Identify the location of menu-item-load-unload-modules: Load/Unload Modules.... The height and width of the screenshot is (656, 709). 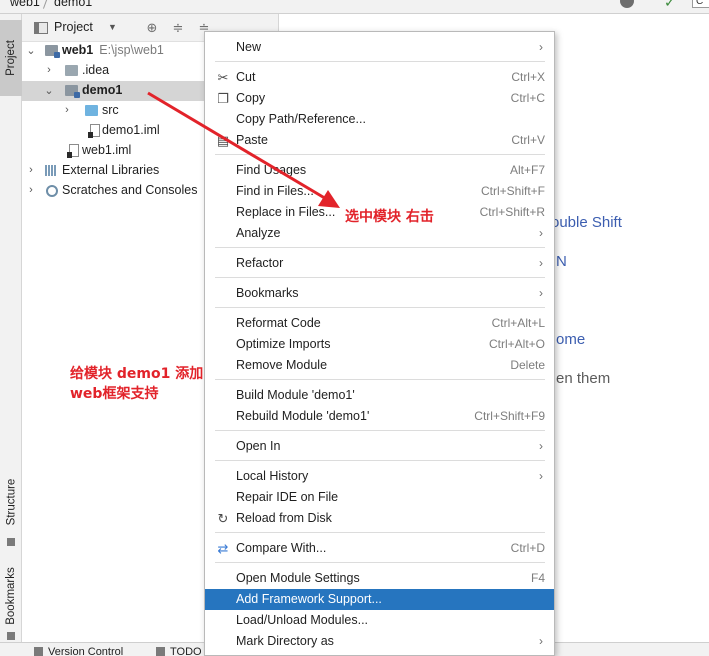
(379, 620).